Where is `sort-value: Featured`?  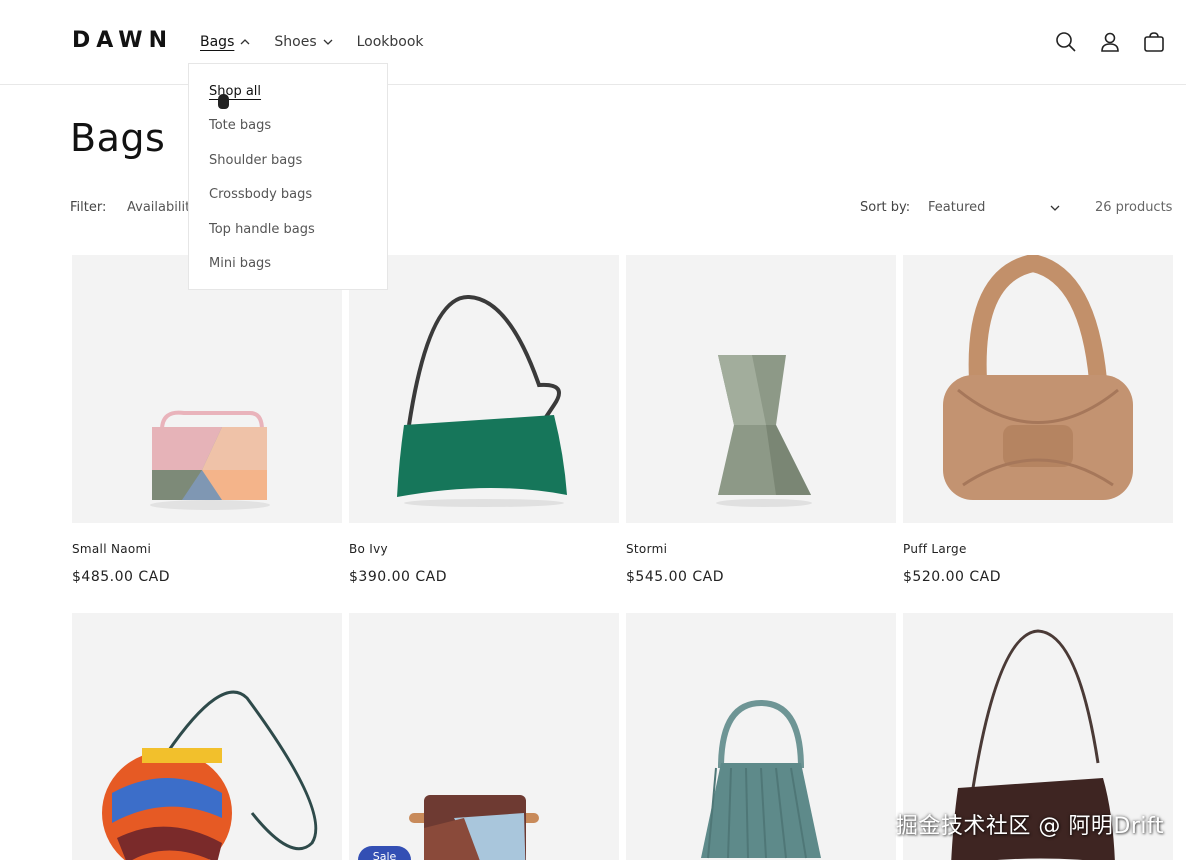
sort-value: Featured is located at coordinates (957, 207).